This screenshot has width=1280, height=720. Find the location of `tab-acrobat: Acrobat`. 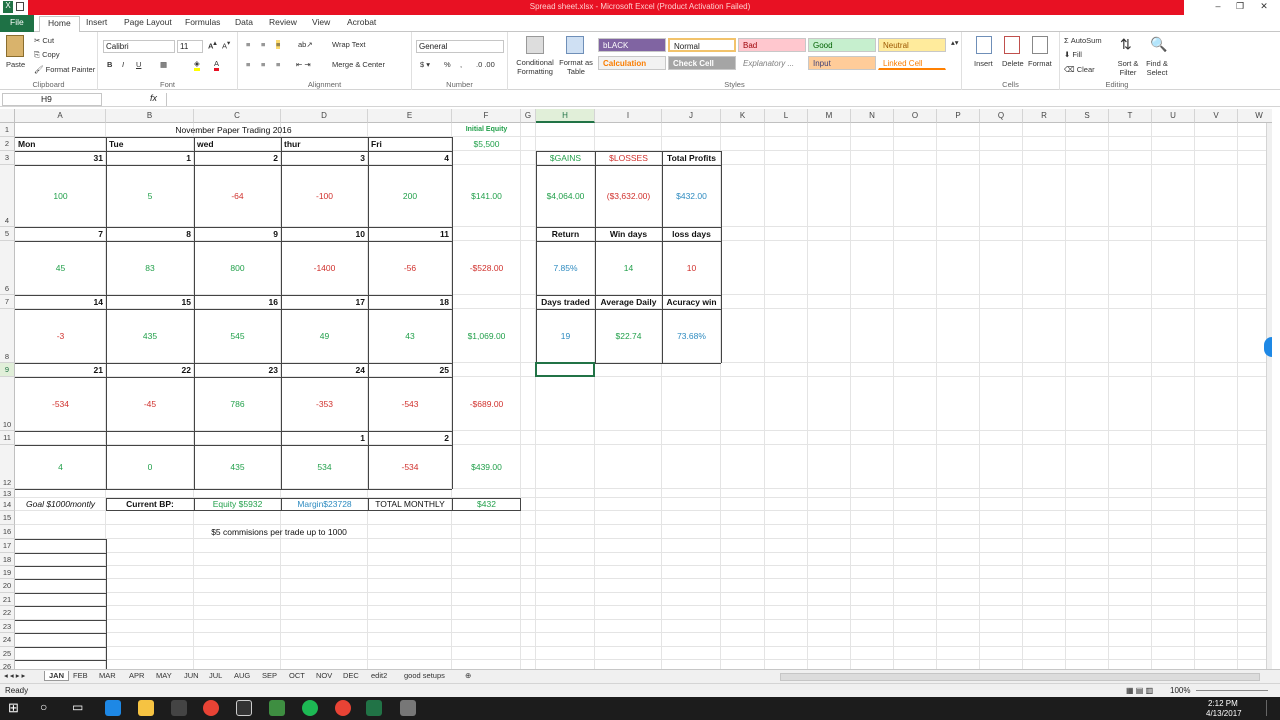

tab-acrobat: Acrobat is located at coordinates (361, 22).